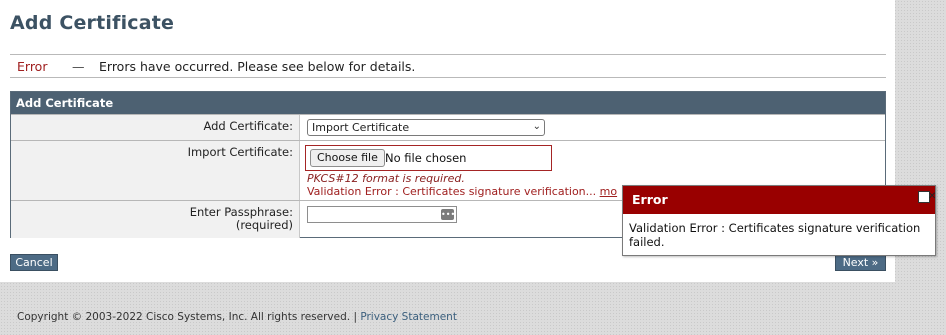  Describe the element at coordinates (382, 214) in the screenshot. I see `passphrase-input: •••` at that location.